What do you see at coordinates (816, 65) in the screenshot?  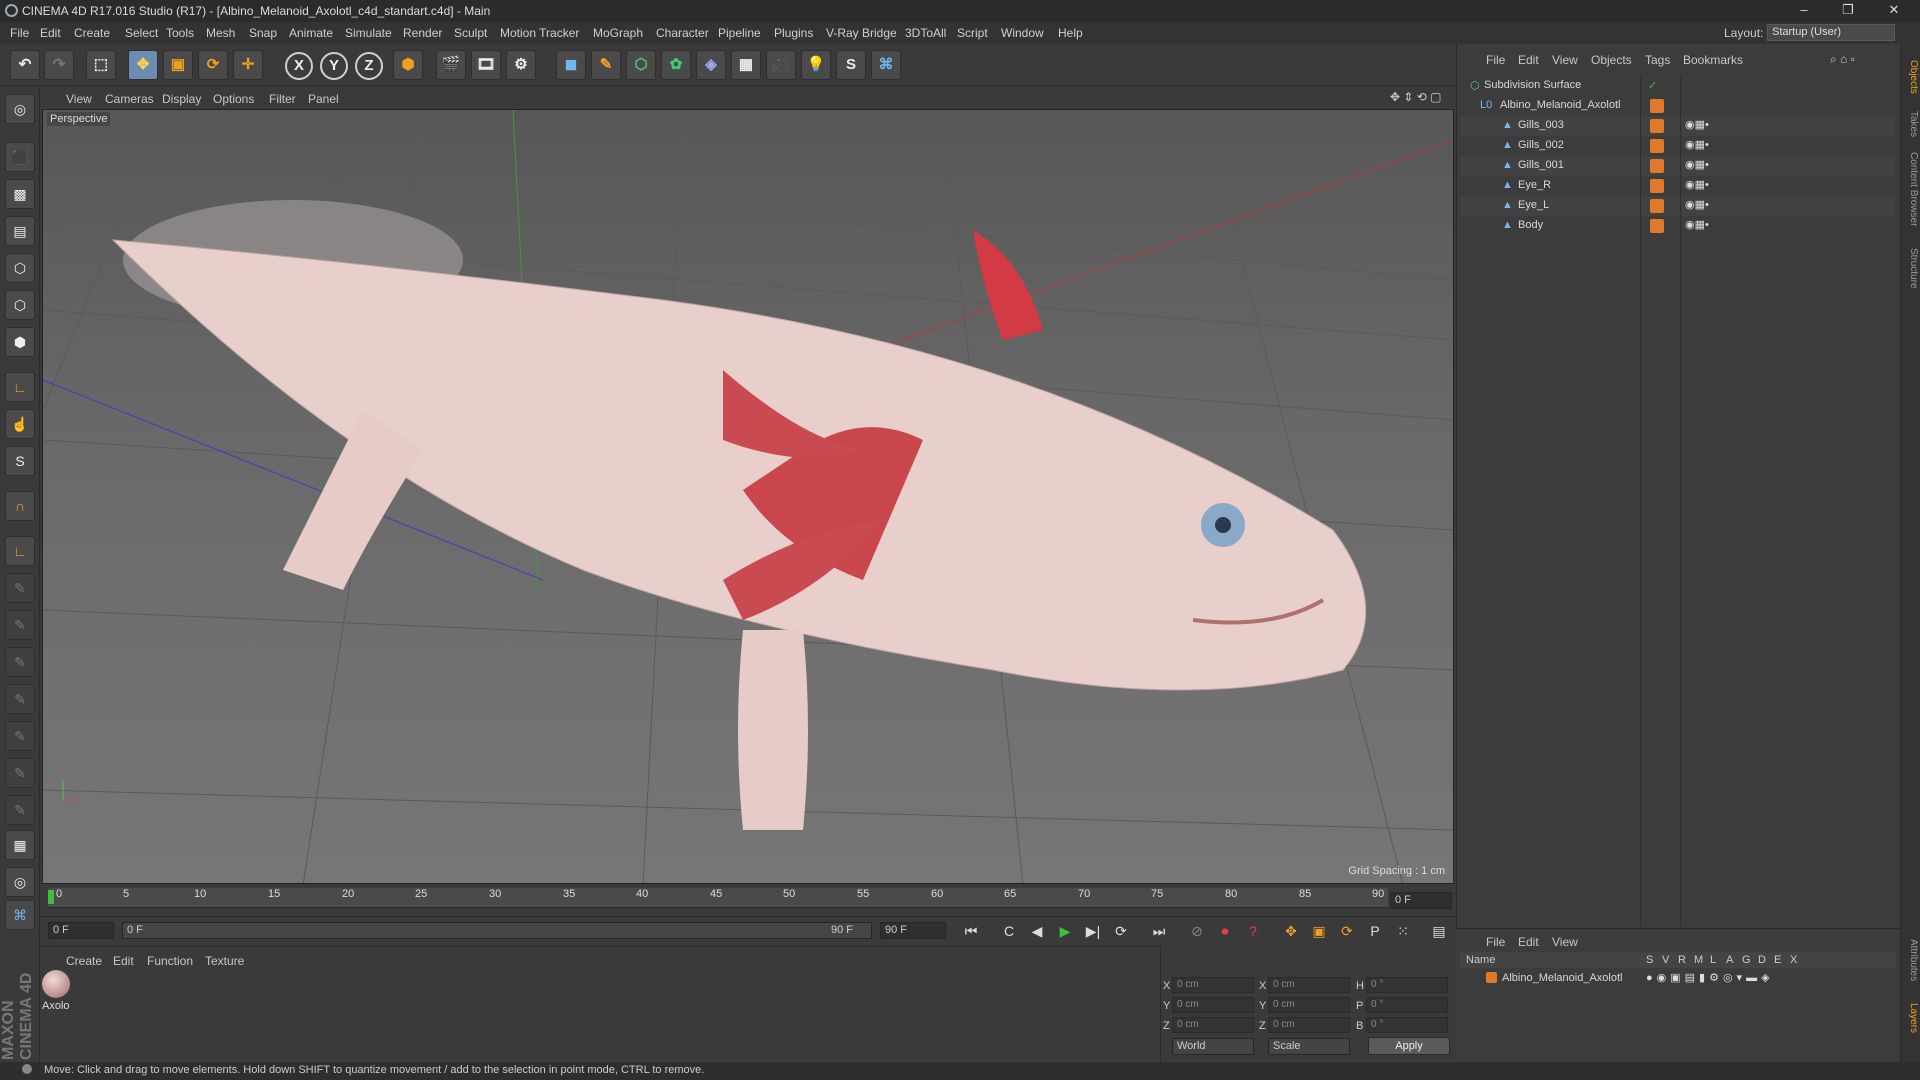 I see `light-icon: 💡` at bounding box center [816, 65].